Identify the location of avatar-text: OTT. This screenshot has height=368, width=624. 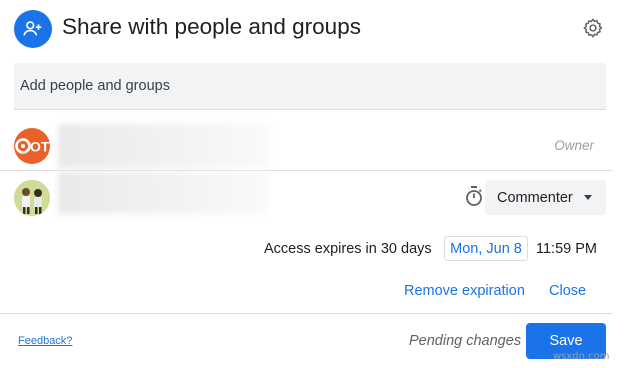
(40, 147).